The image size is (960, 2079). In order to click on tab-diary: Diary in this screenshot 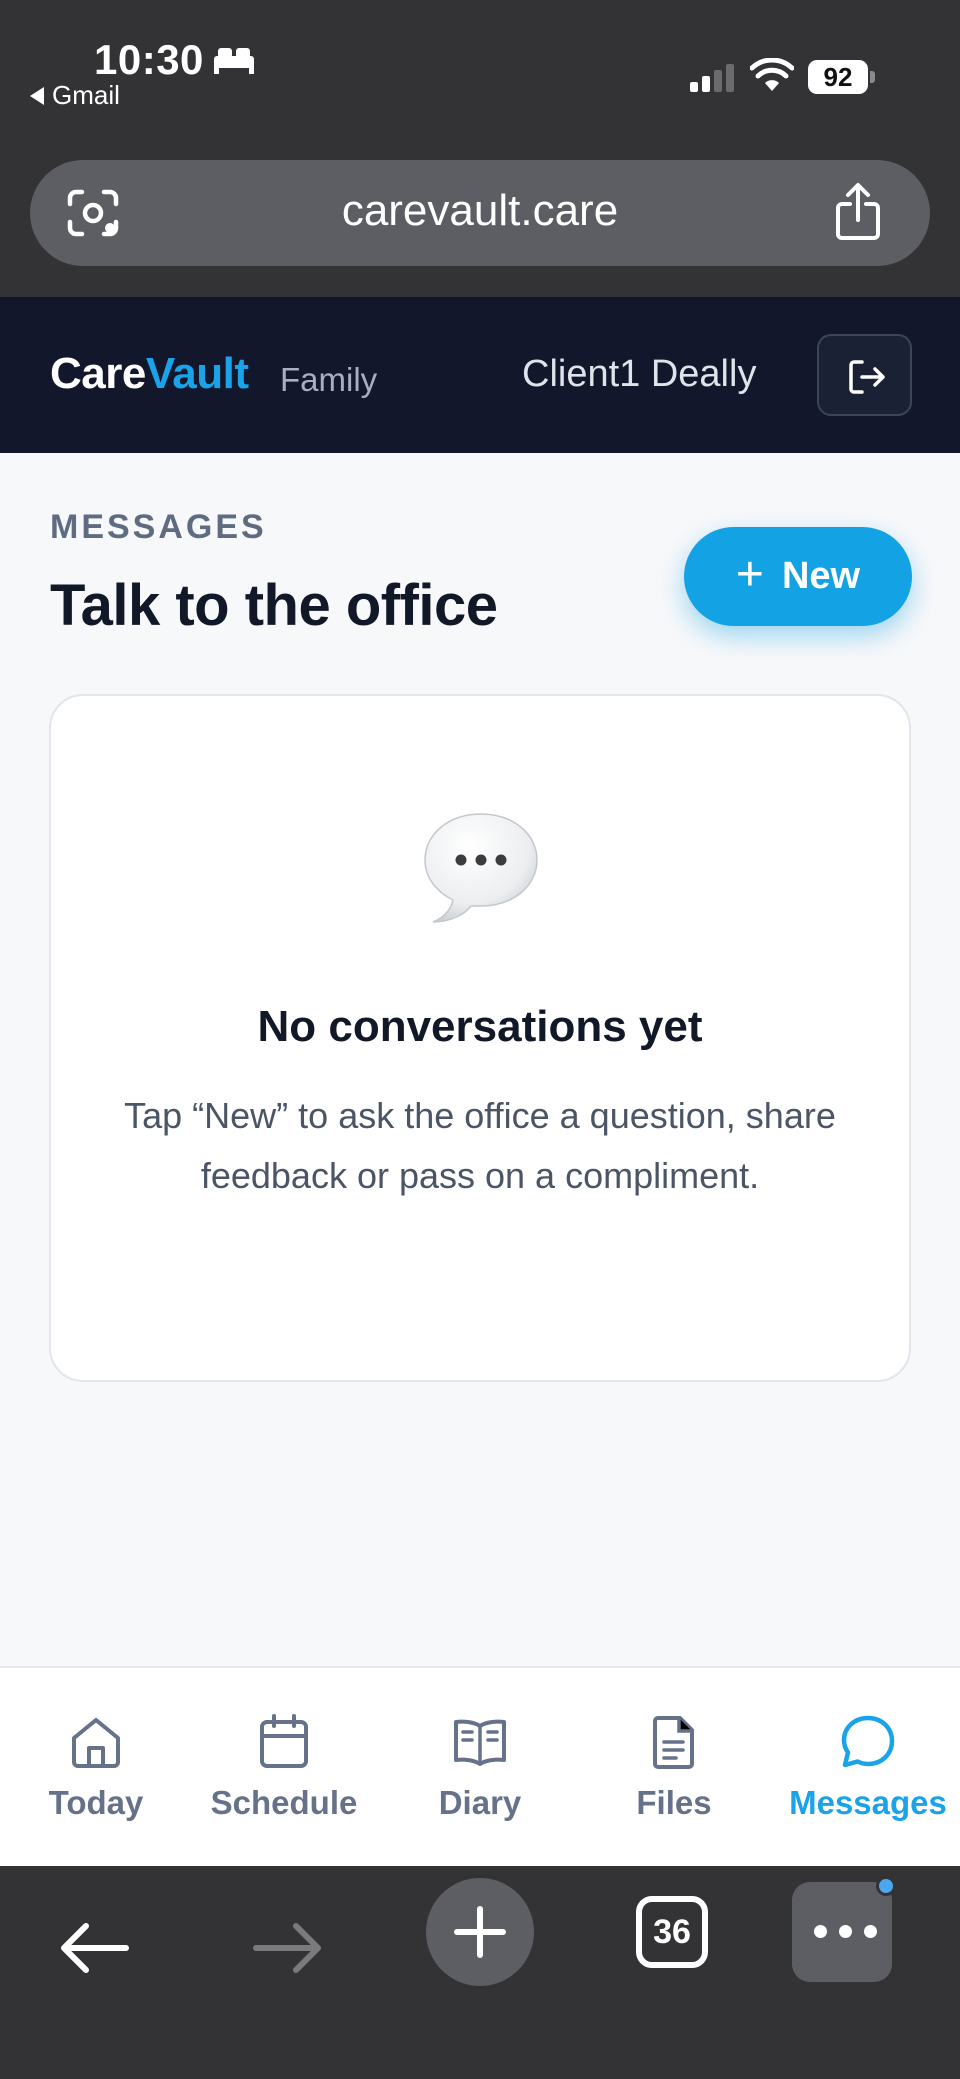, I will do `click(480, 1768)`.